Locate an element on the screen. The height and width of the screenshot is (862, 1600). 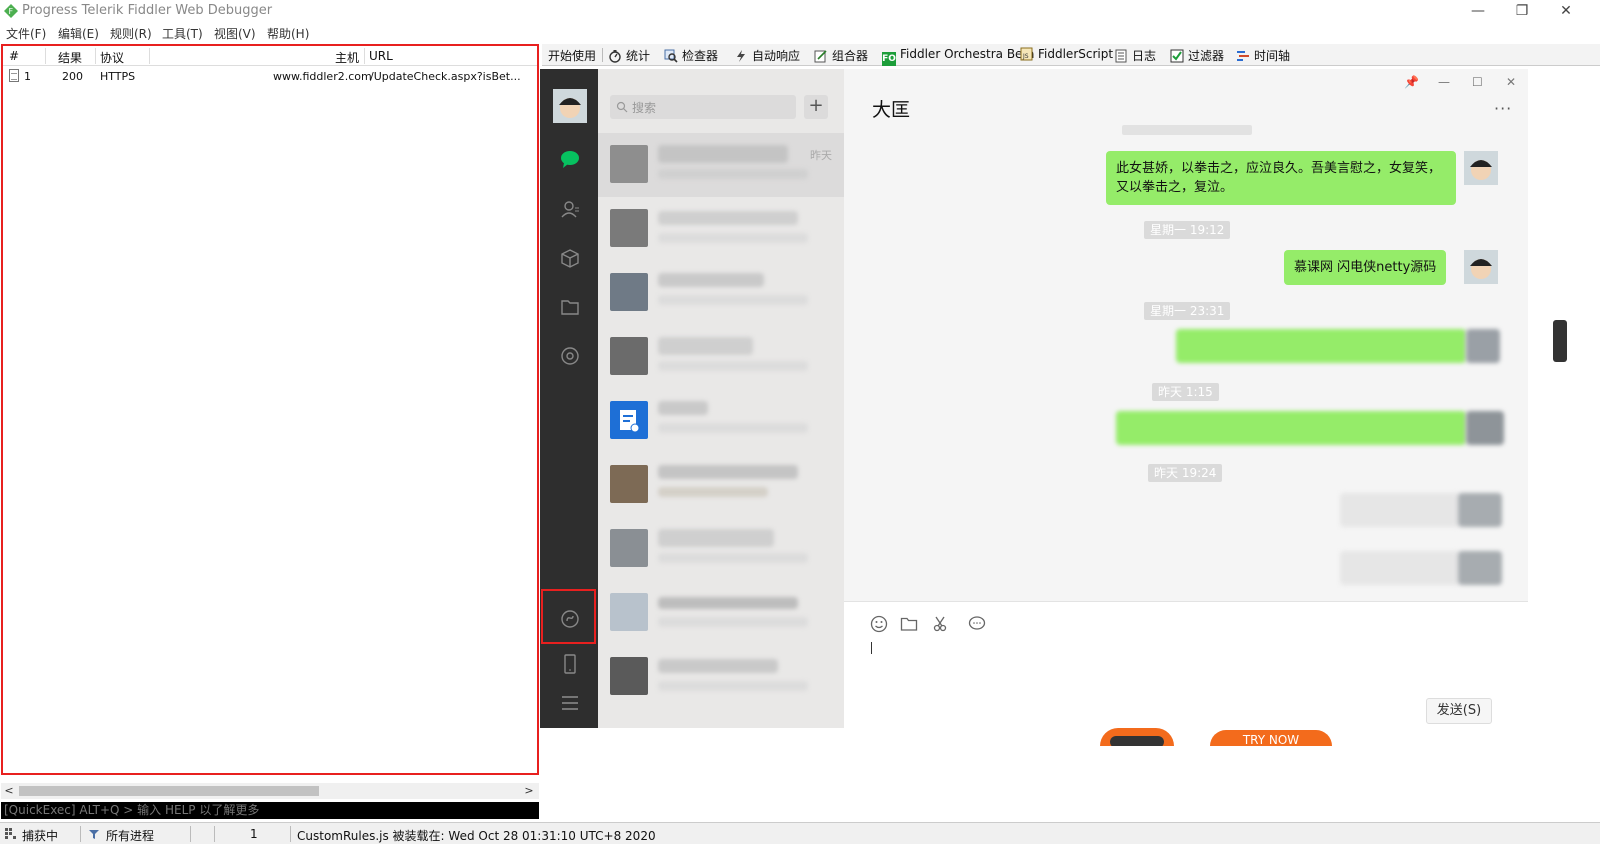
chat-minimize-button: — is located at coordinates (1444, 82).